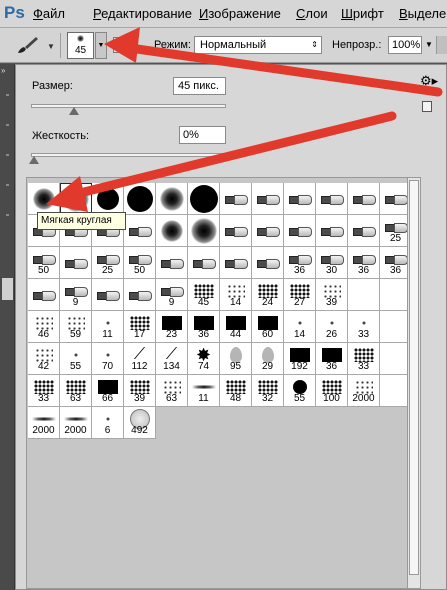  What do you see at coordinates (312, 13) in the screenshot?
I see `menu-layers: Слои` at bounding box center [312, 13].